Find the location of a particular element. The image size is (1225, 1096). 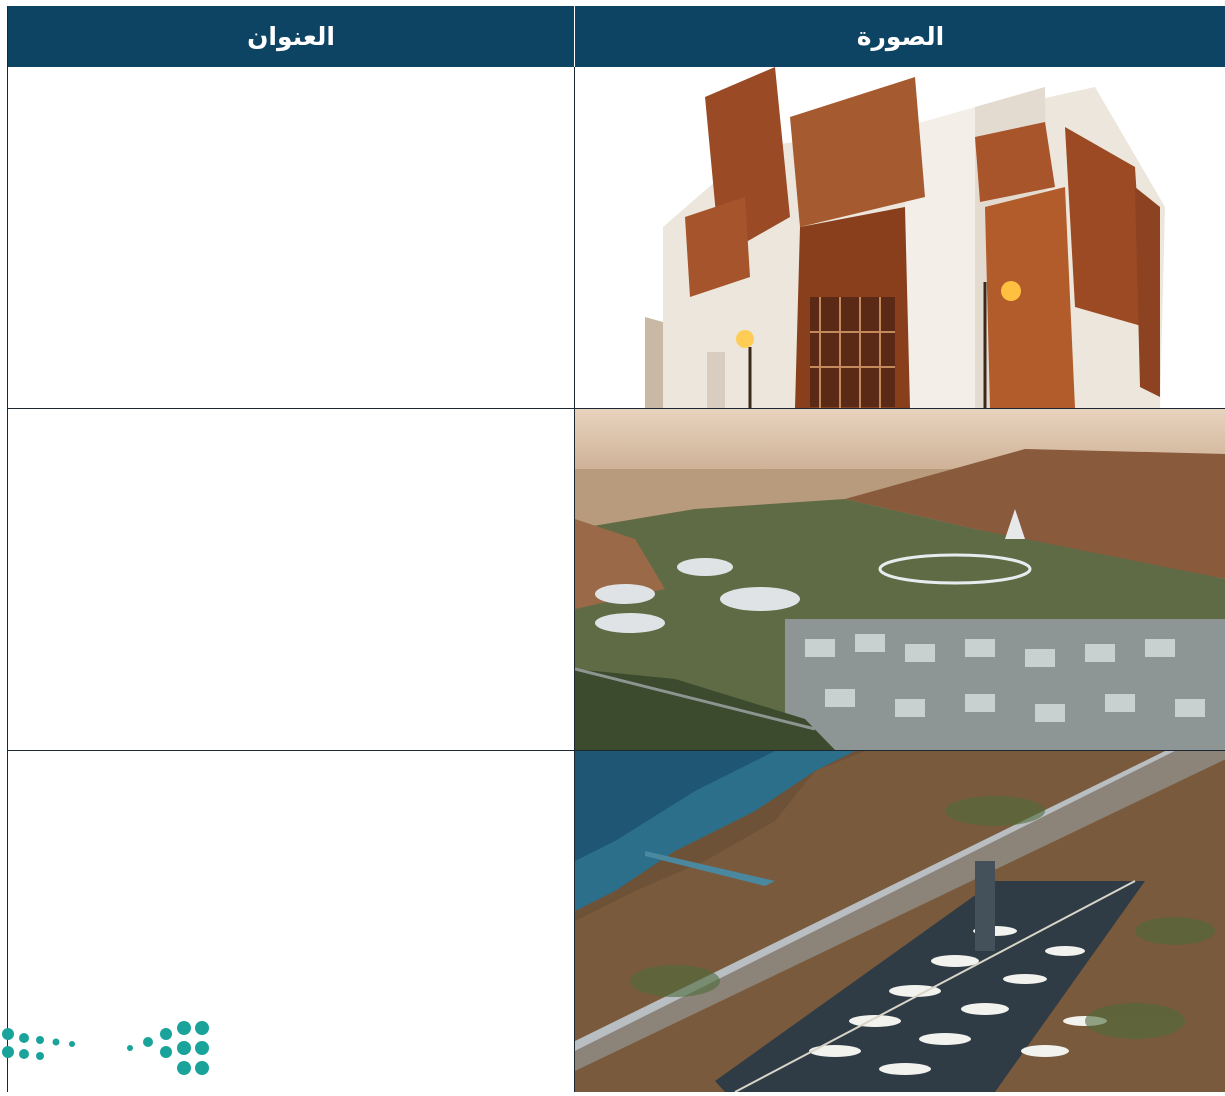

header-image: الصورة is located at coordinates (900, 36).